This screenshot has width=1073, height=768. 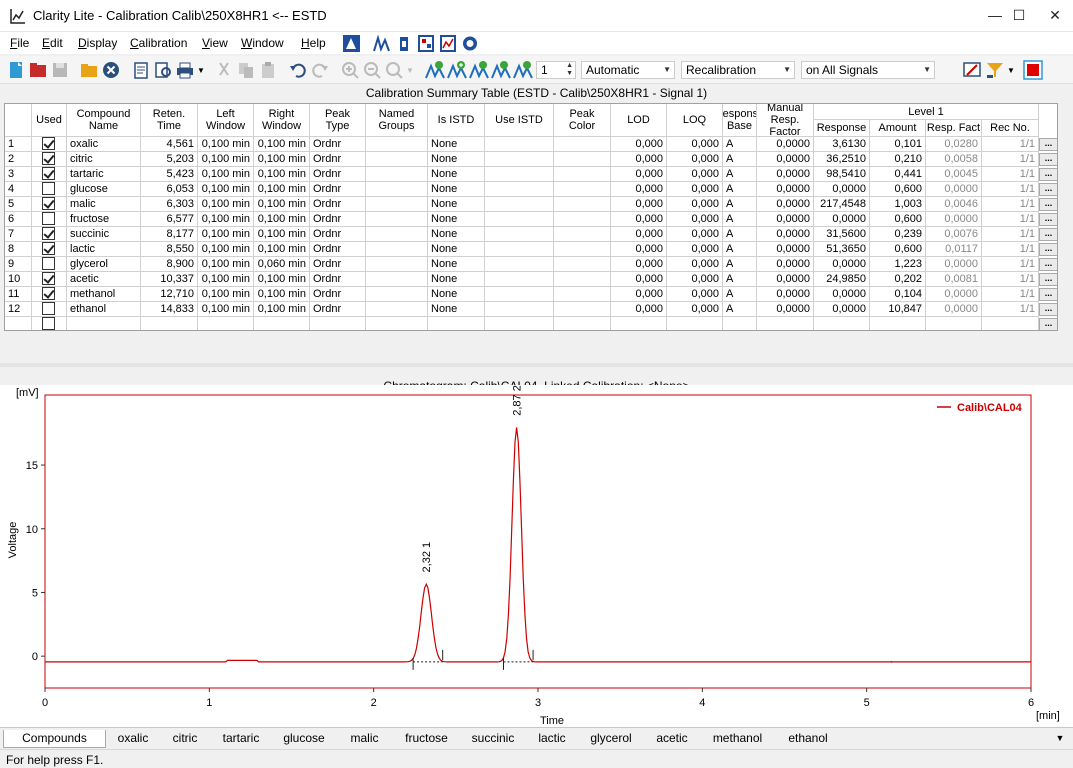 I want to click on table-cell-resp: 0,0000, so click(x=842, y=294).